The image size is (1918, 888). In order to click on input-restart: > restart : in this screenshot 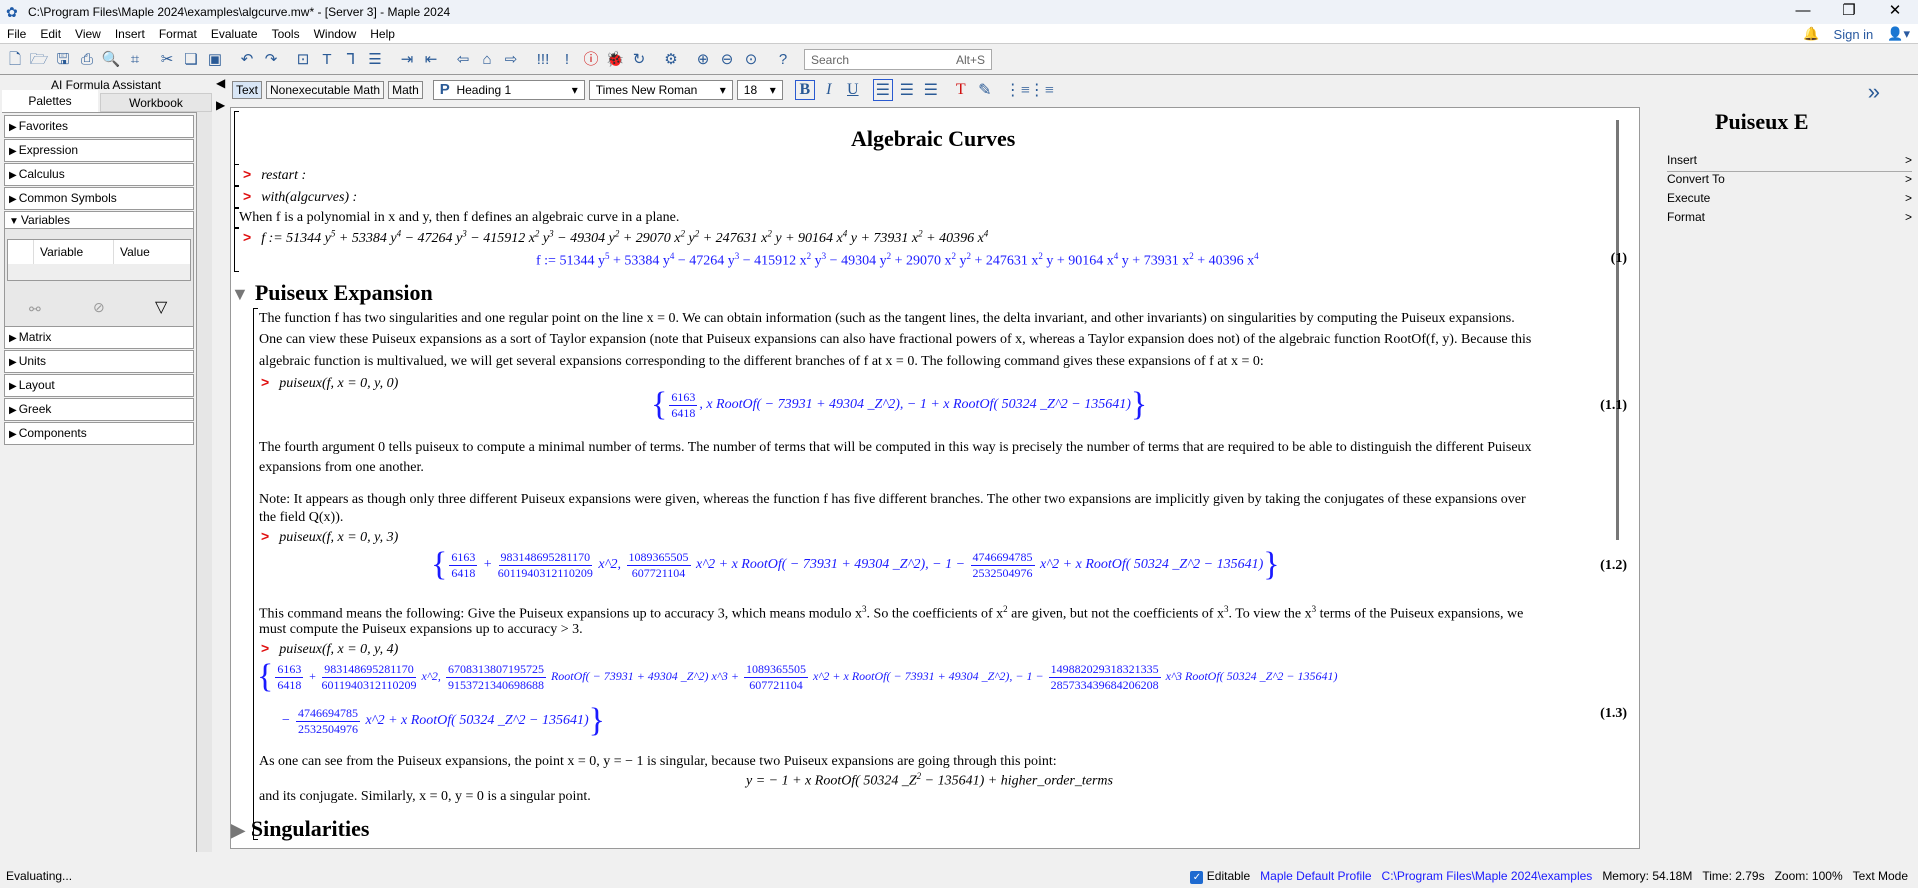, I will do `click(274, 175)`.